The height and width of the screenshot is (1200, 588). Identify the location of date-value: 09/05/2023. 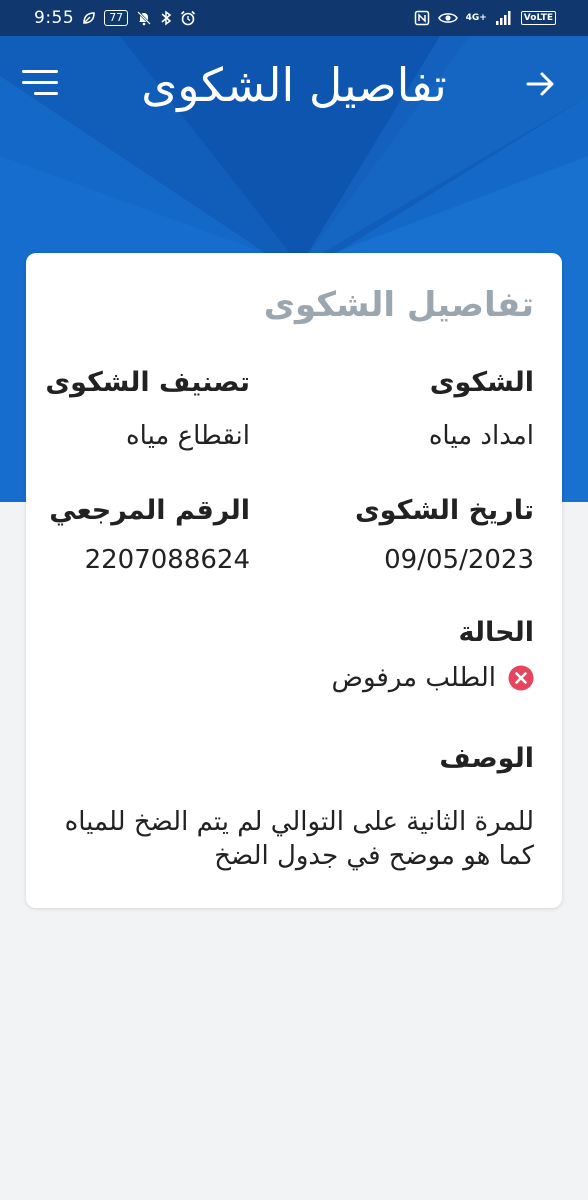
(459, 560).